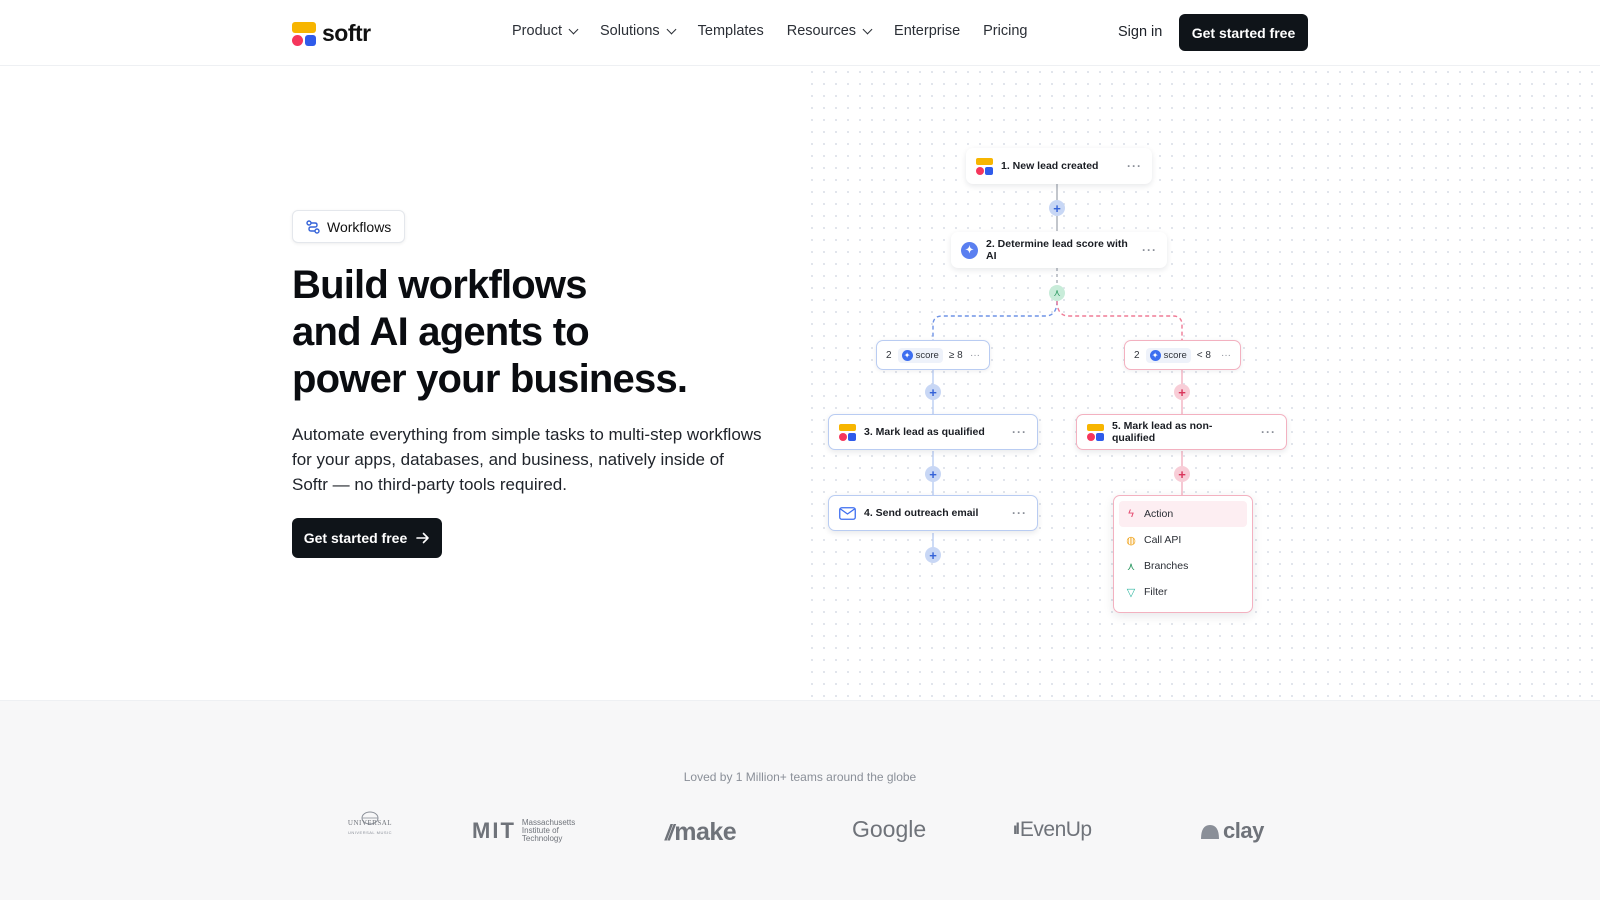 This screenshot has width=1600, height=900. What do you see at coordinates (821, 31) in the screenshot?
I see `nav-resources-label: Resources` at bounding box center [821, 31].